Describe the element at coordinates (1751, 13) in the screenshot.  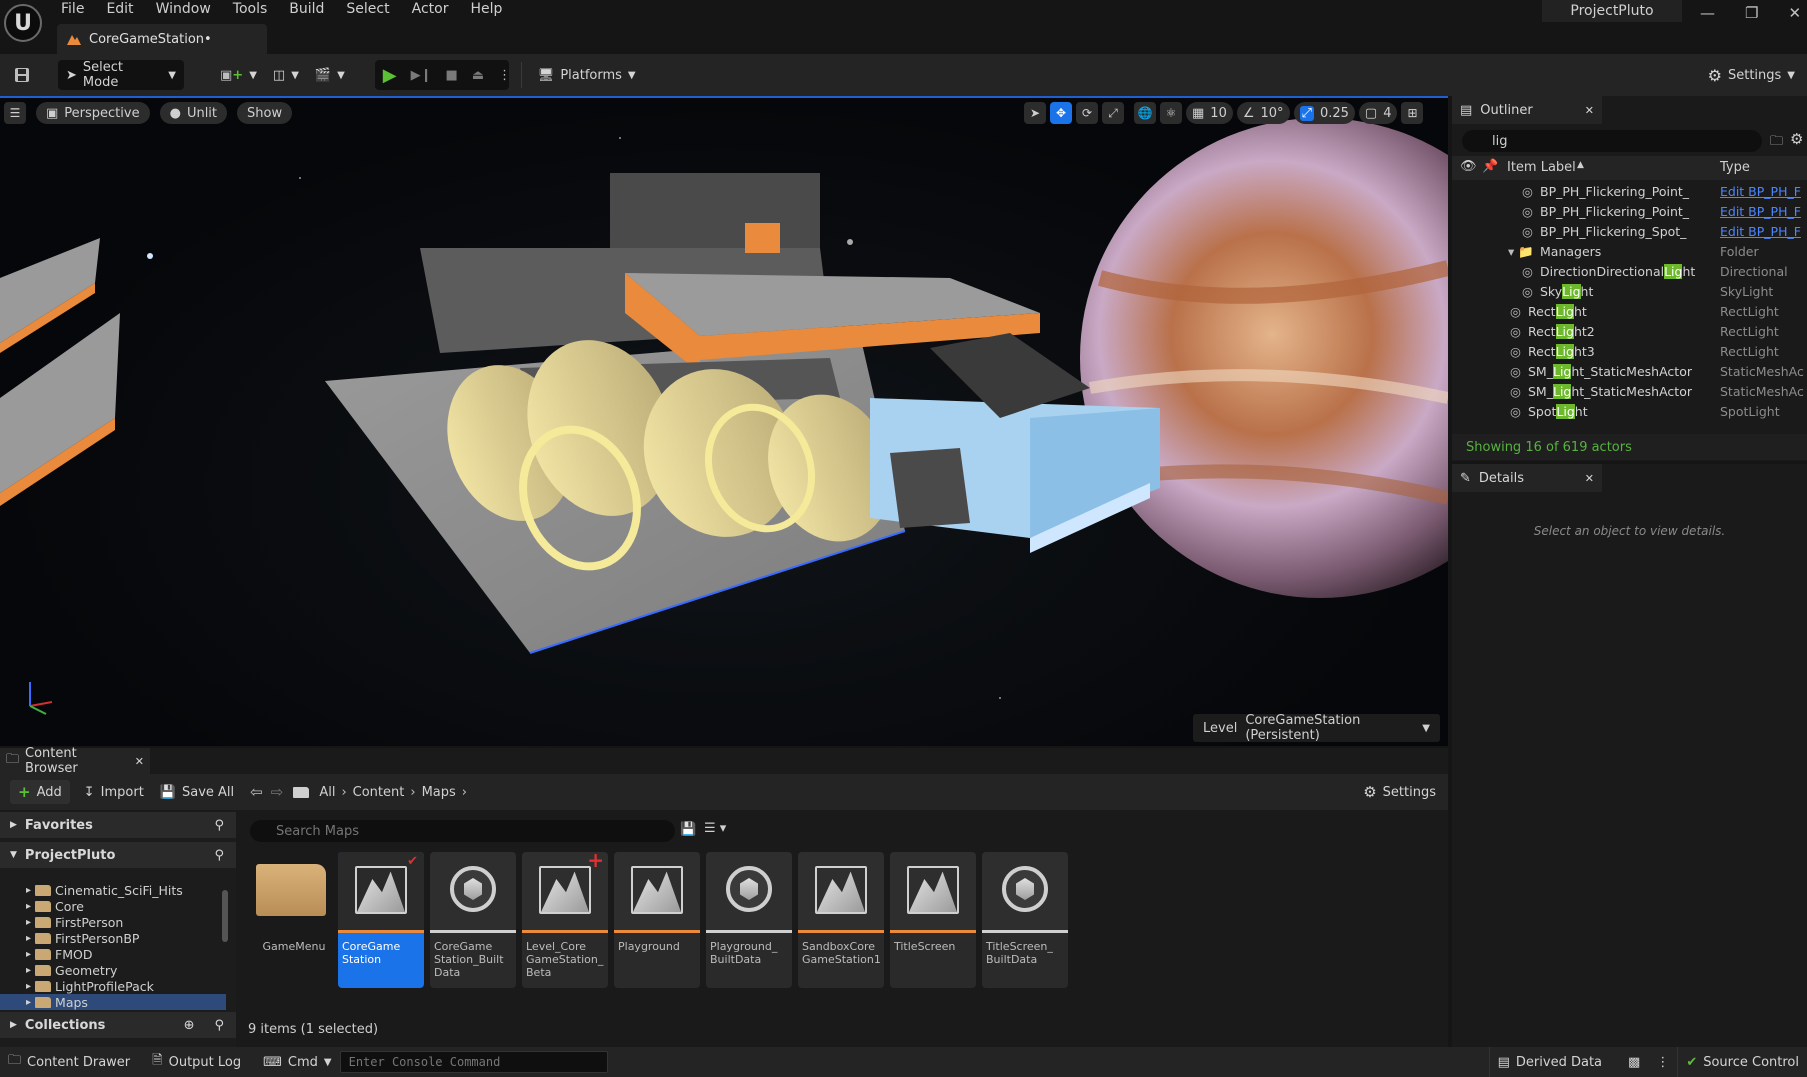
I see `restore-icon: ❐` at that location.